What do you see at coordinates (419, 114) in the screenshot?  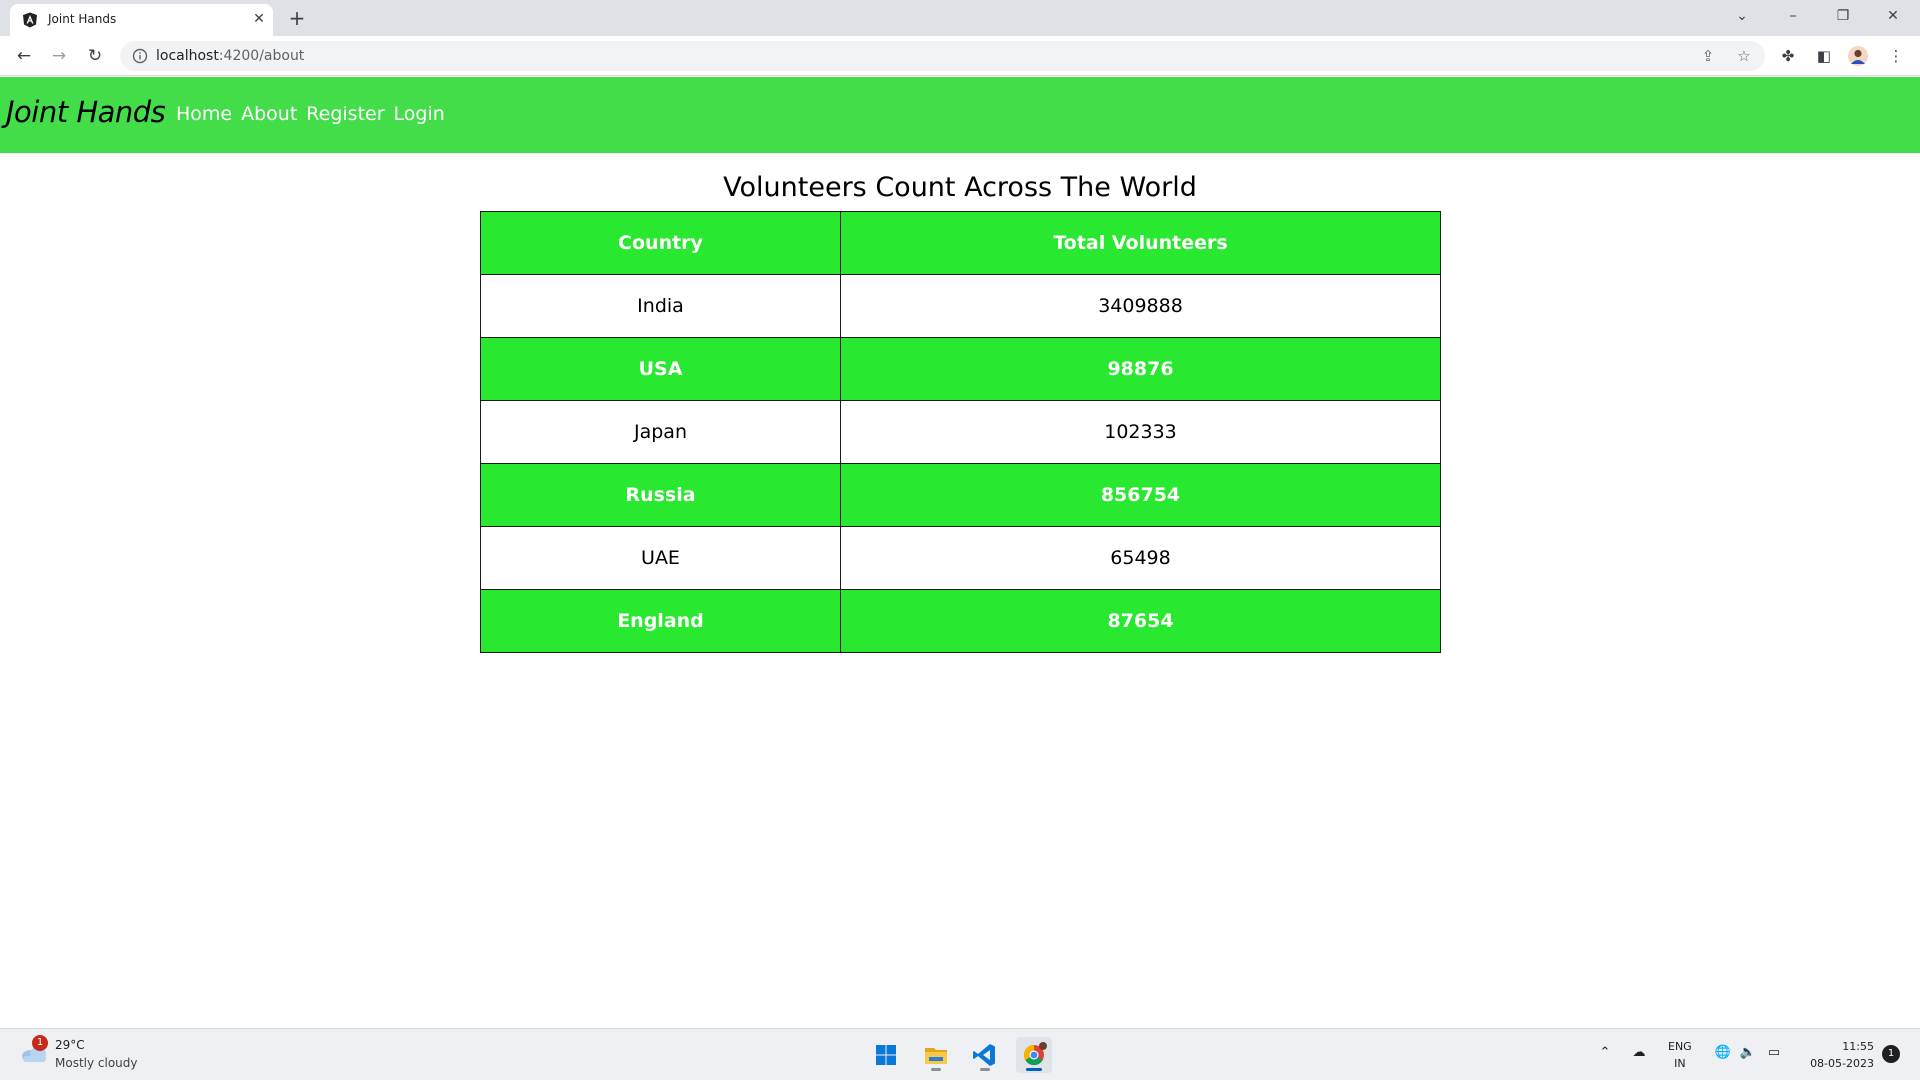 I see `nav-link-login: Login` at bounding box center [419, 114].